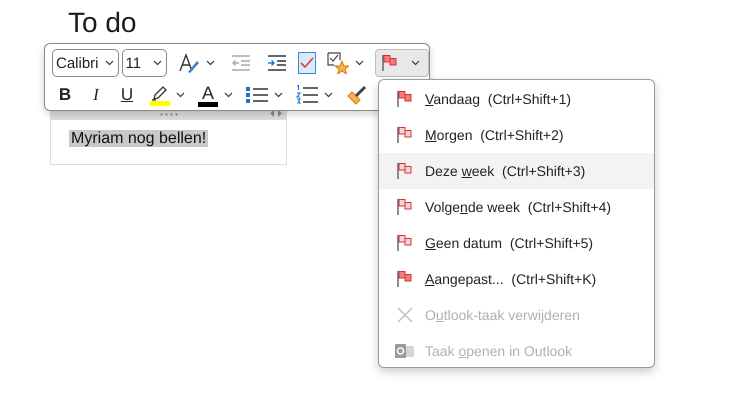 The height and width of the screenshot is (416, 740). I want to click on menu-item: Morgen (Ctrl+Shift+2), so click(516, 135).